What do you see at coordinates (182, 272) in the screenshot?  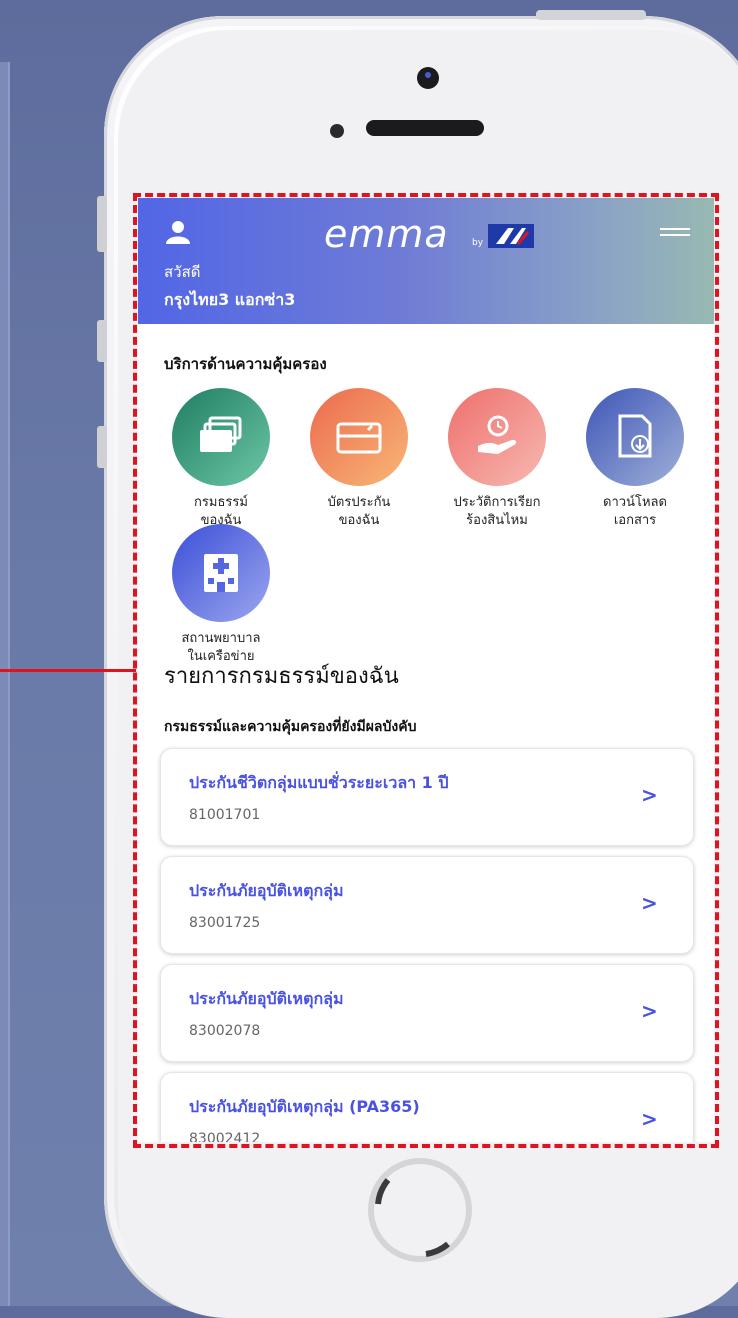 I see `greeting-text: สวัสดี` at bounding box center [182, 272].